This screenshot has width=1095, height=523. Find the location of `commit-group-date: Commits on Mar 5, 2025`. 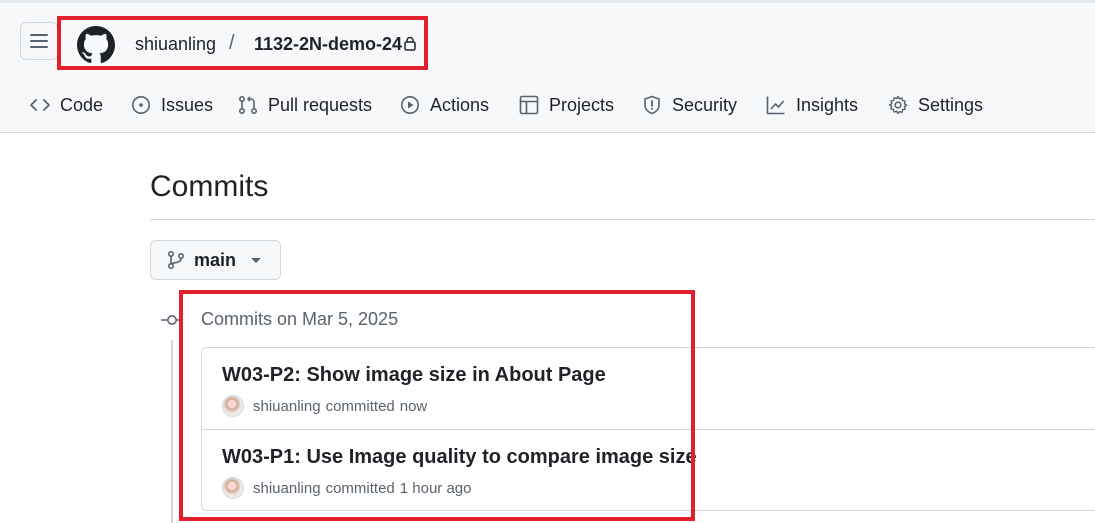

commit-group-date: Commits on Mar 5, 2025 is located at coordinates (300, 319).